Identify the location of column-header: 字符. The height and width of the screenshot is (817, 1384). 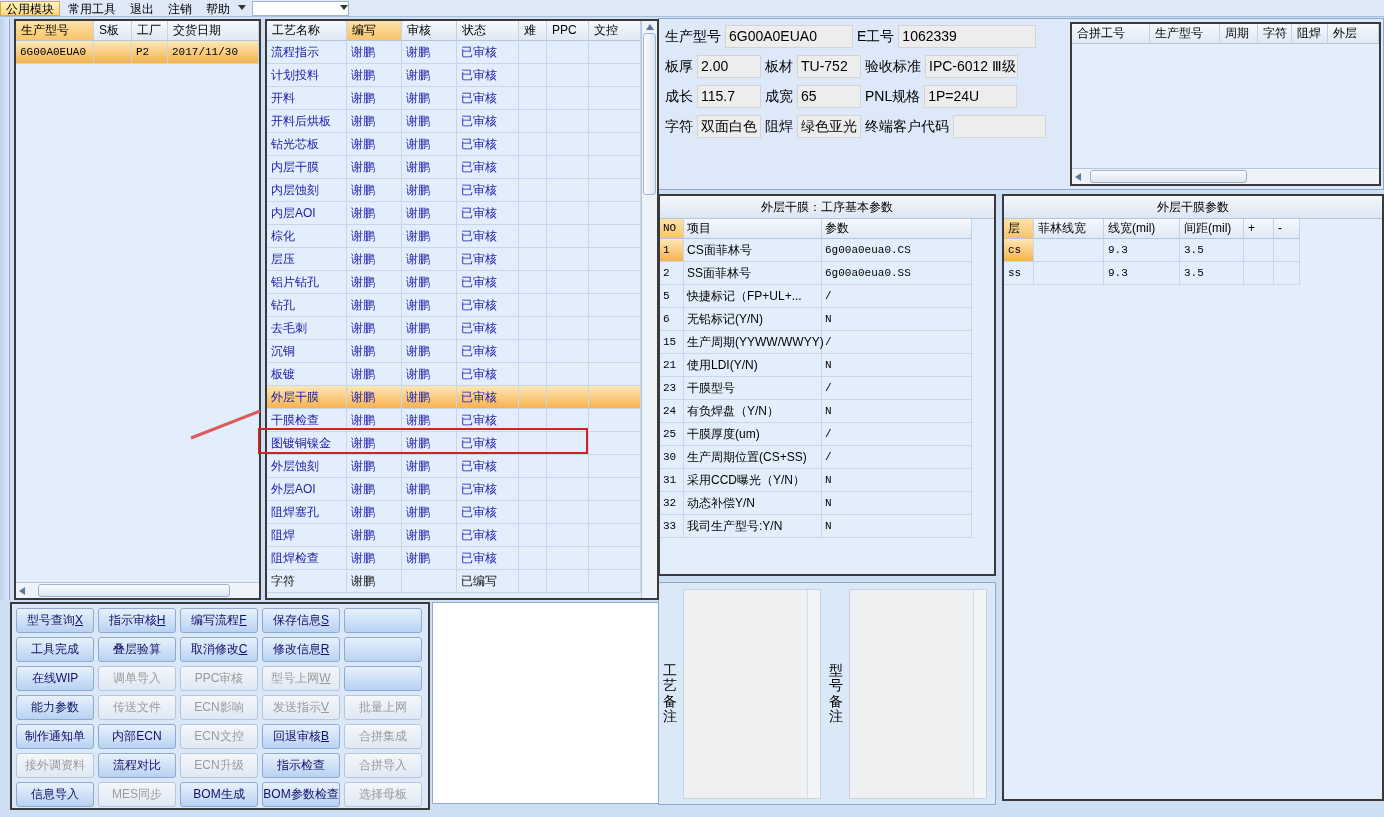
(1275, 34).